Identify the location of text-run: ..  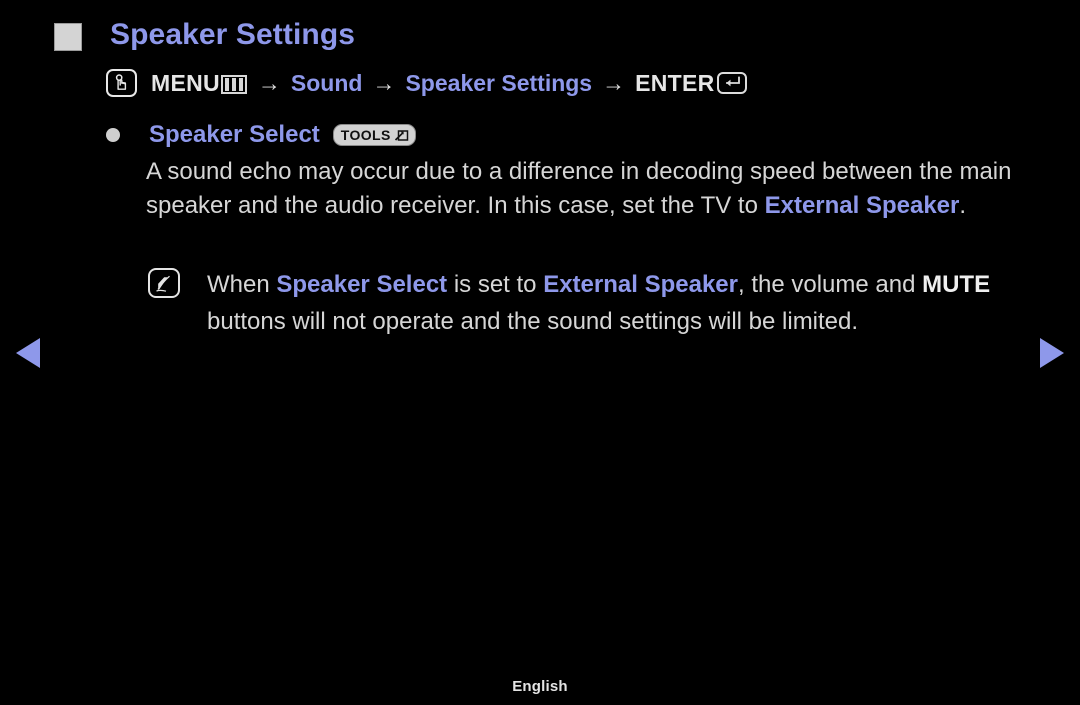
(963, 205).